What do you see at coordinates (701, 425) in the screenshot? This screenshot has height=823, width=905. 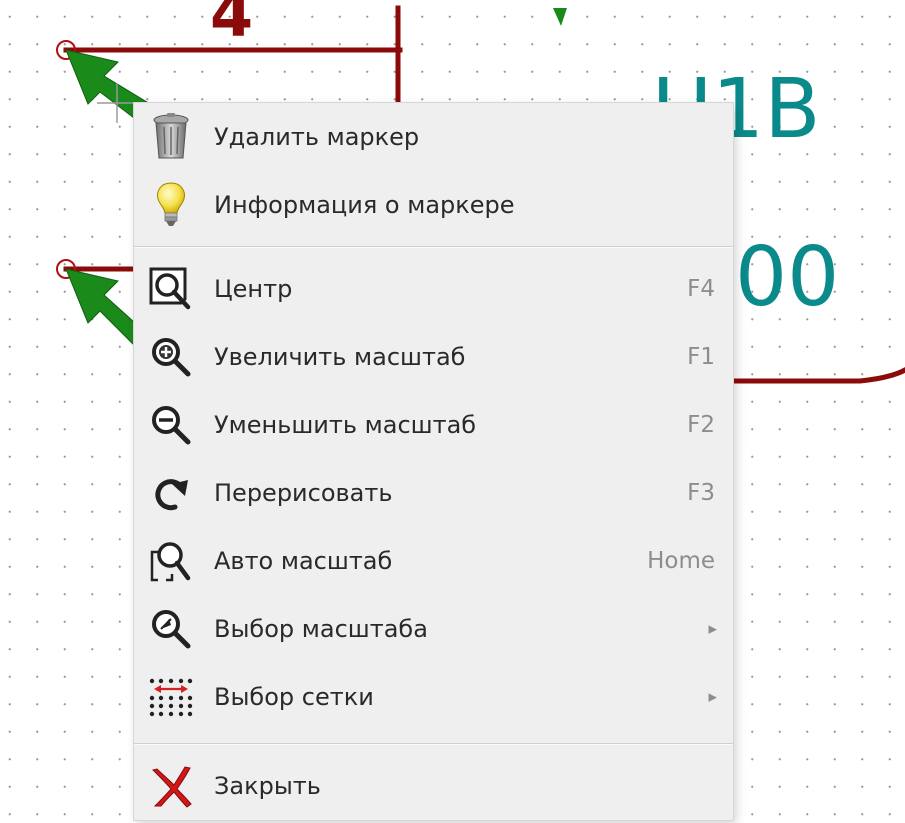 I see `menu-item-shortcut: F2` at bounding box center [701, 425].